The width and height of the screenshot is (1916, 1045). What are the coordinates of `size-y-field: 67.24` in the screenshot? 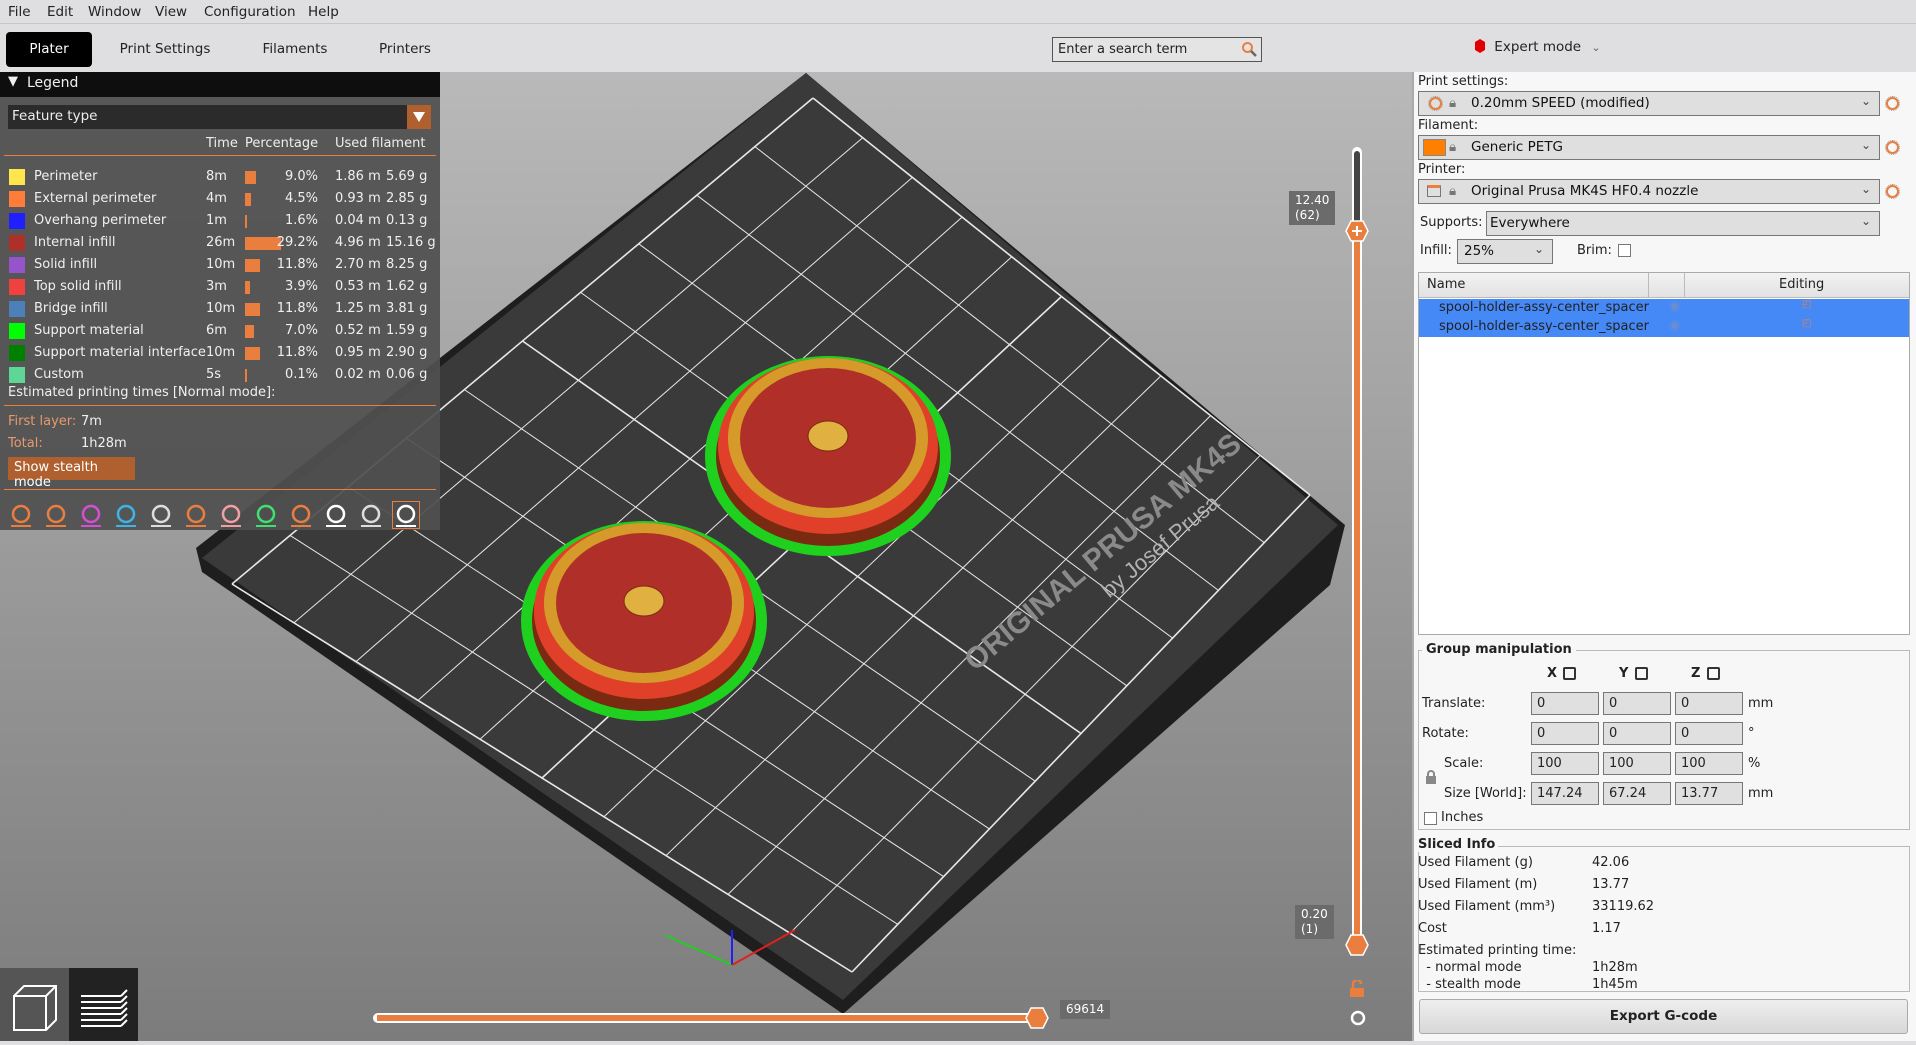 It's located at (1637, 793).